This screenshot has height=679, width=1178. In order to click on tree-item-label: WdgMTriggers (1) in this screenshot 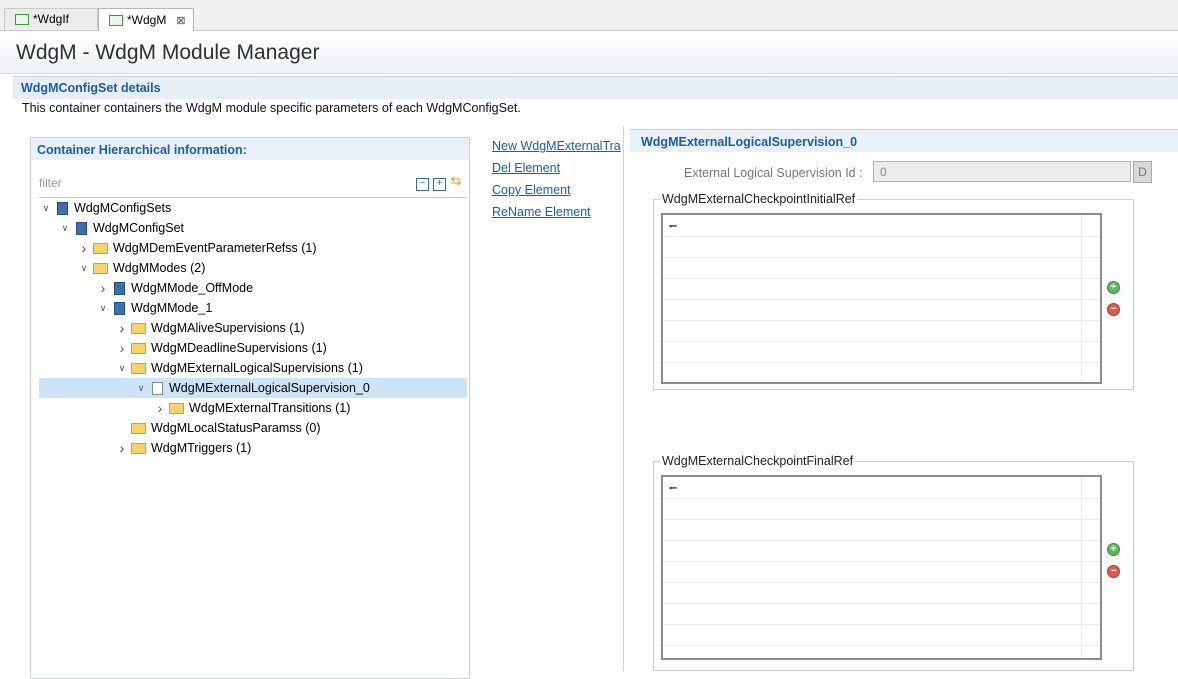, I will do `click(201, 448)`.